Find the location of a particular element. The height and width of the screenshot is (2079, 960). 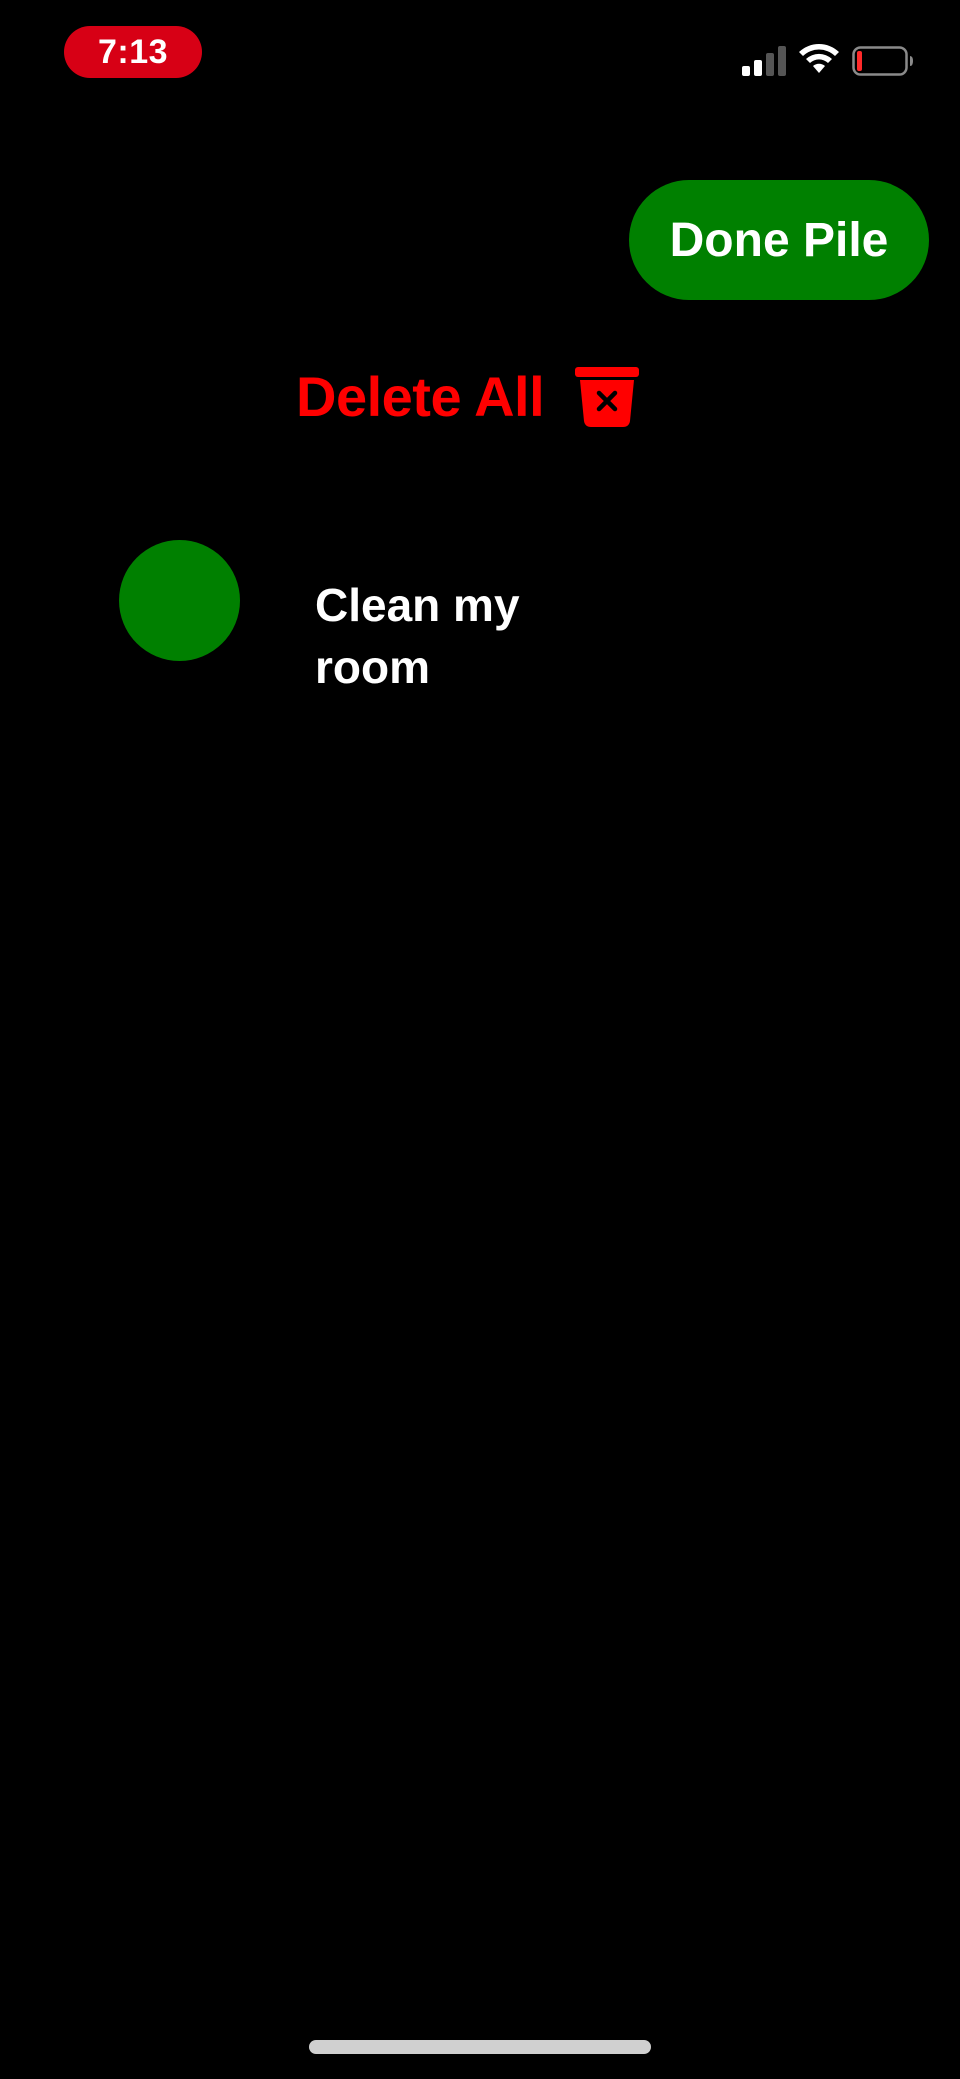

status-bar: 7:13 is located at coordinates (480, 55).